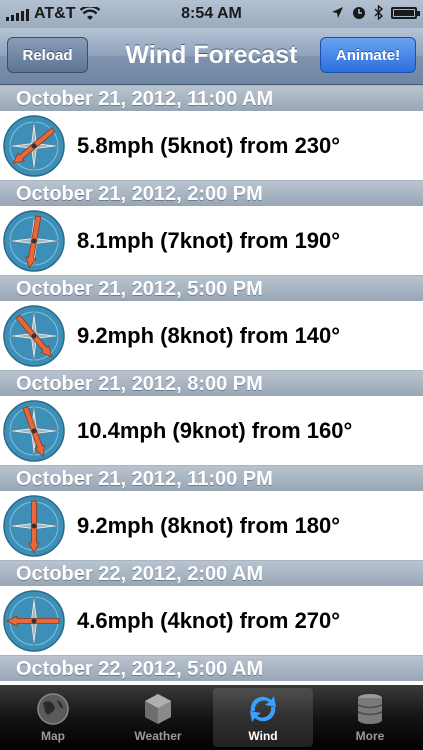  I want to click on section-header-date: October 21, 2012, 11:00 AM, so click(211, 98).